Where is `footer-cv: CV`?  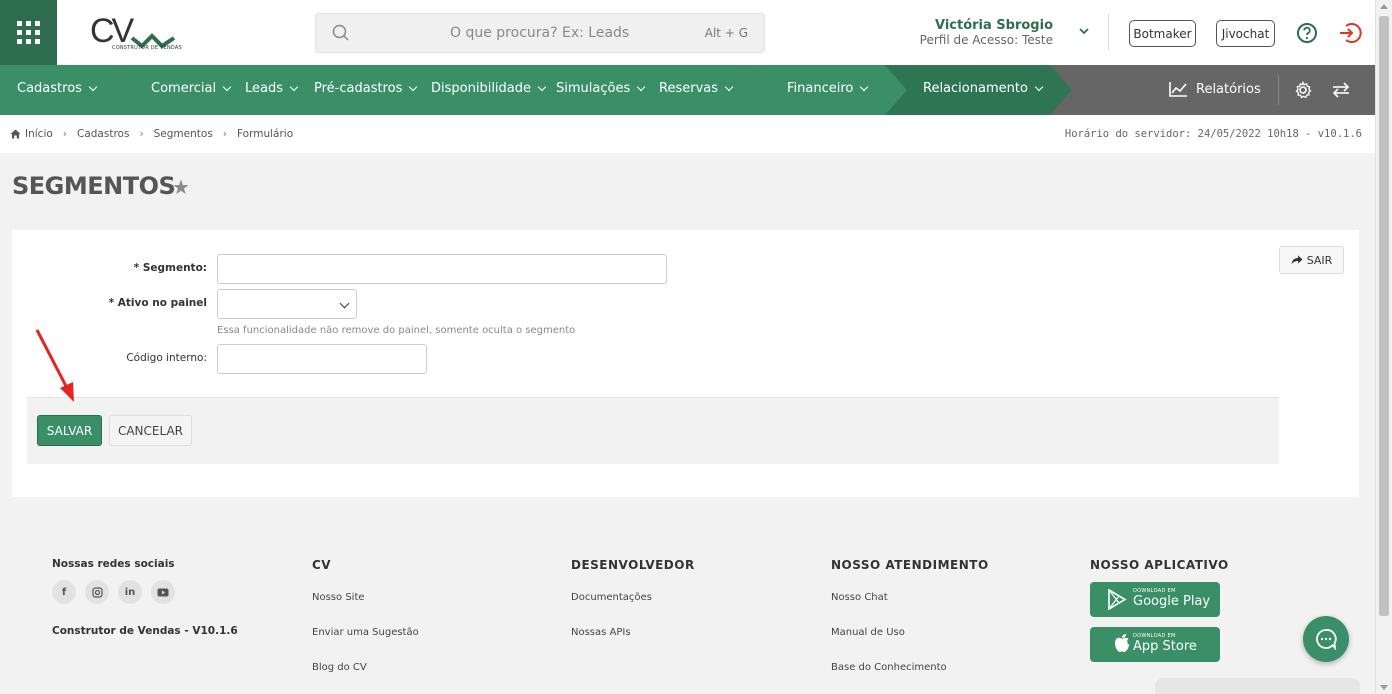 footer-cv: CV is located at coordinates (321, 565).